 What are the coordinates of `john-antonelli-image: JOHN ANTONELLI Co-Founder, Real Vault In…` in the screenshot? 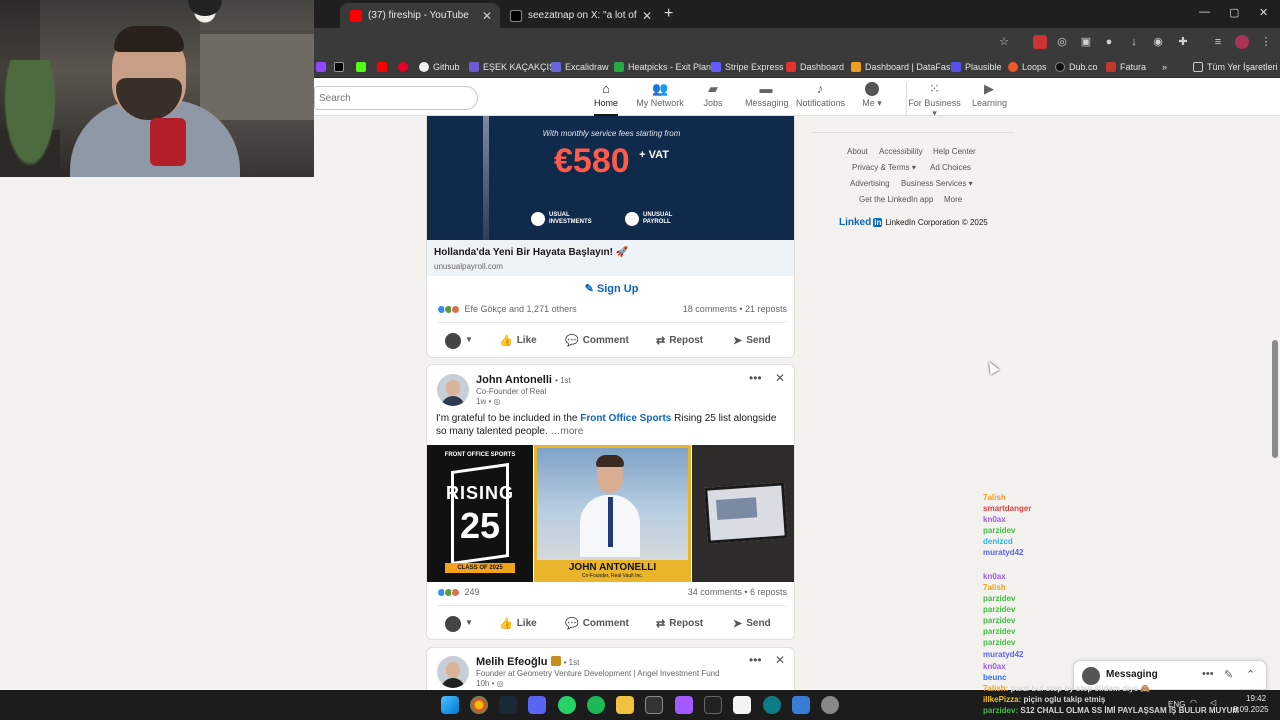 It's located at (612, 513).